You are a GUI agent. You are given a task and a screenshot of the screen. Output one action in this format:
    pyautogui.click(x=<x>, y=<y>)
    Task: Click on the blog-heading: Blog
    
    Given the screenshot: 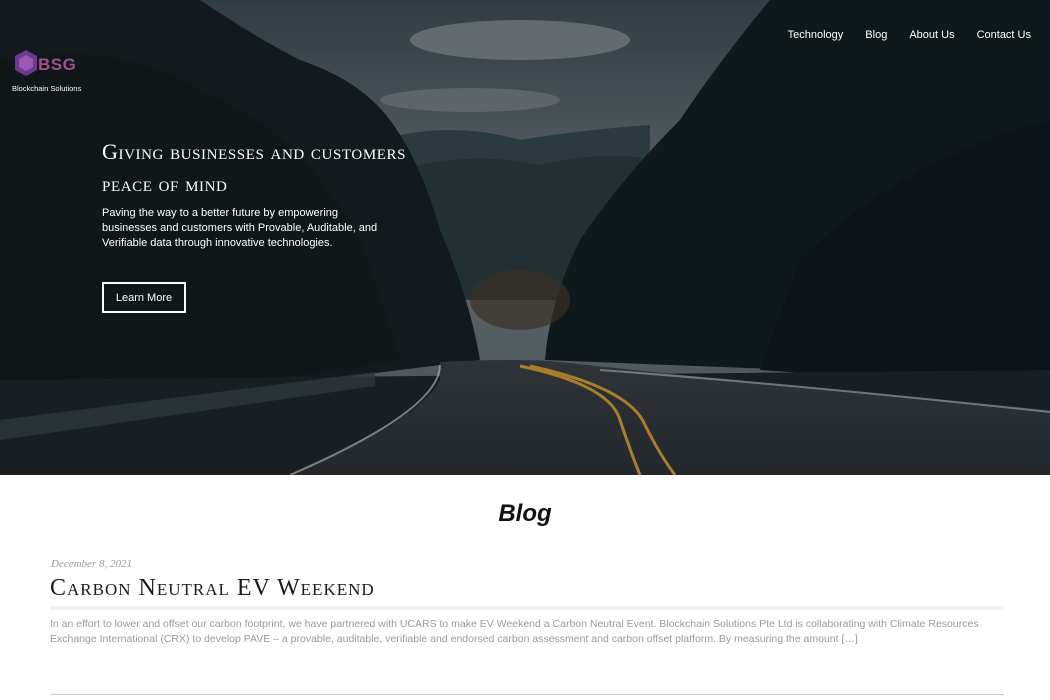 What is the action you would take?
    pyautogui.click(x=525, y=513)
    